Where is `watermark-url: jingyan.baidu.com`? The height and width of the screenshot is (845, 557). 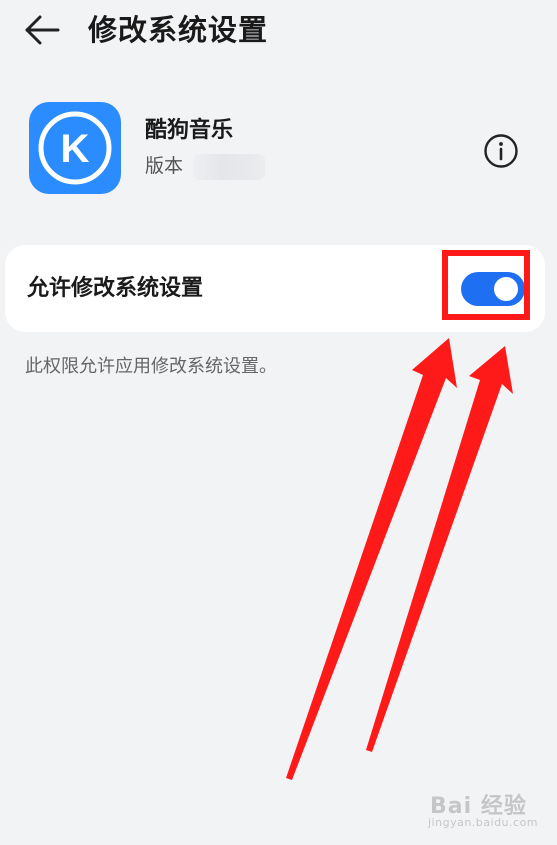 watermark-url: jingyan.baidu.com is located at coordinates (483, 822).